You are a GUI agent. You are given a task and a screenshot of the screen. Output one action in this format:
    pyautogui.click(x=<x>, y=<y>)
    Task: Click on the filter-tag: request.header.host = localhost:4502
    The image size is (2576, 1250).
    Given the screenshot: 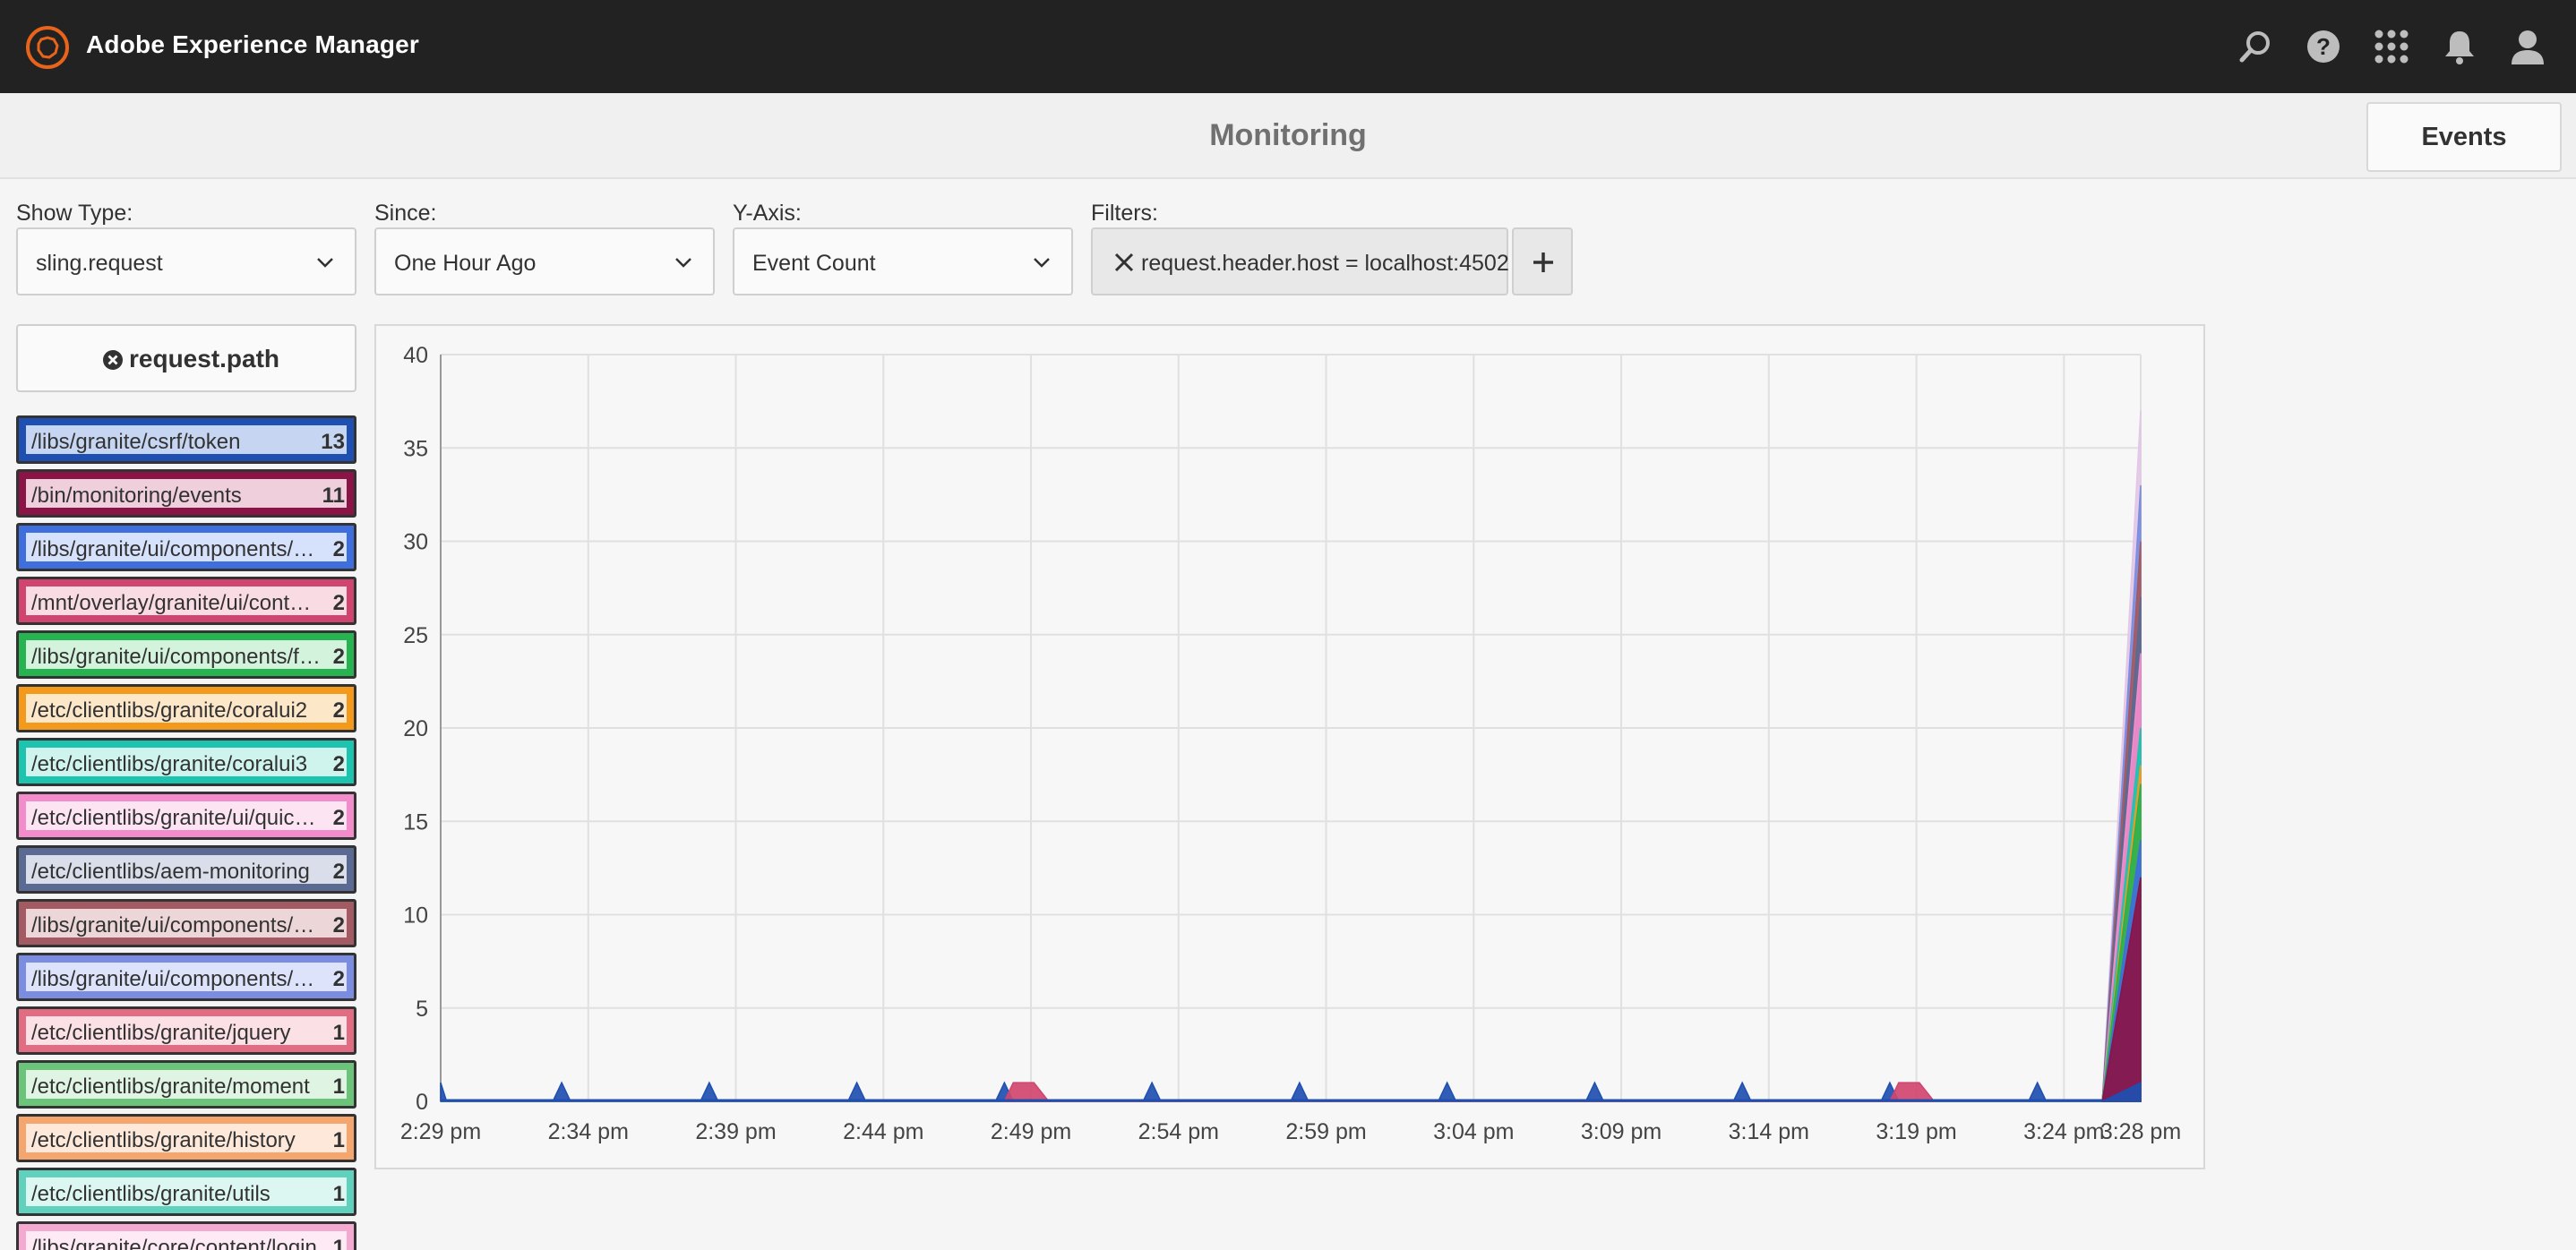 What is the action you would take?
    pyautogui.click(x=1300, y=261)
    